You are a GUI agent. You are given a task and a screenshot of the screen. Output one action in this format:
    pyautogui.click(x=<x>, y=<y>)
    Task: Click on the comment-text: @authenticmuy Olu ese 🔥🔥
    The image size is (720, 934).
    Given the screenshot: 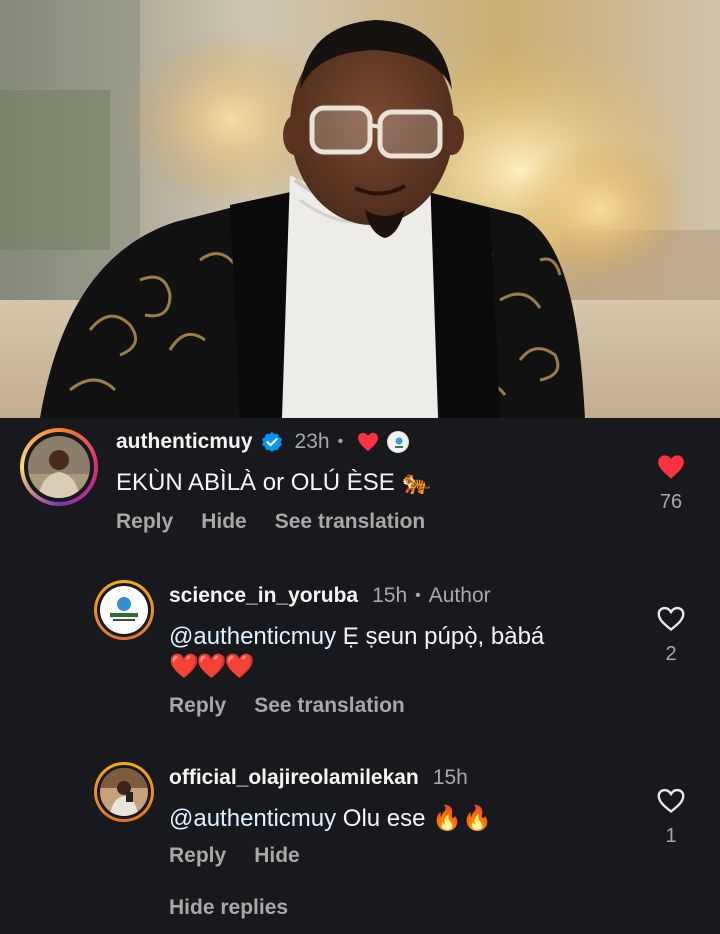 What is the action you would take?
    pyautogui.click(x=330, y=819)
    